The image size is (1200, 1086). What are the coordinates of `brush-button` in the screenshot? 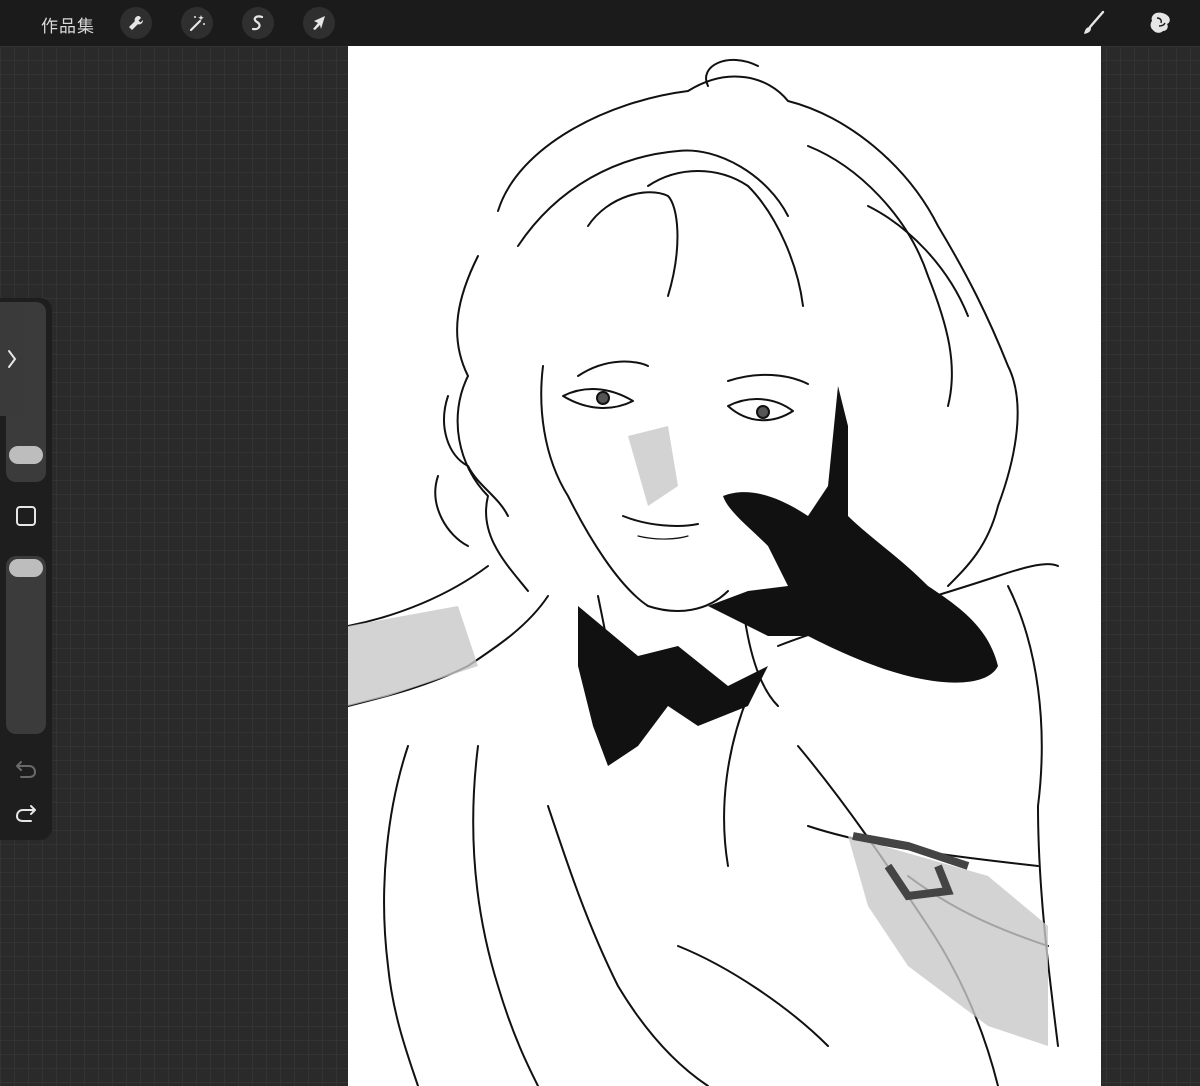 It's located at (1094, 23).